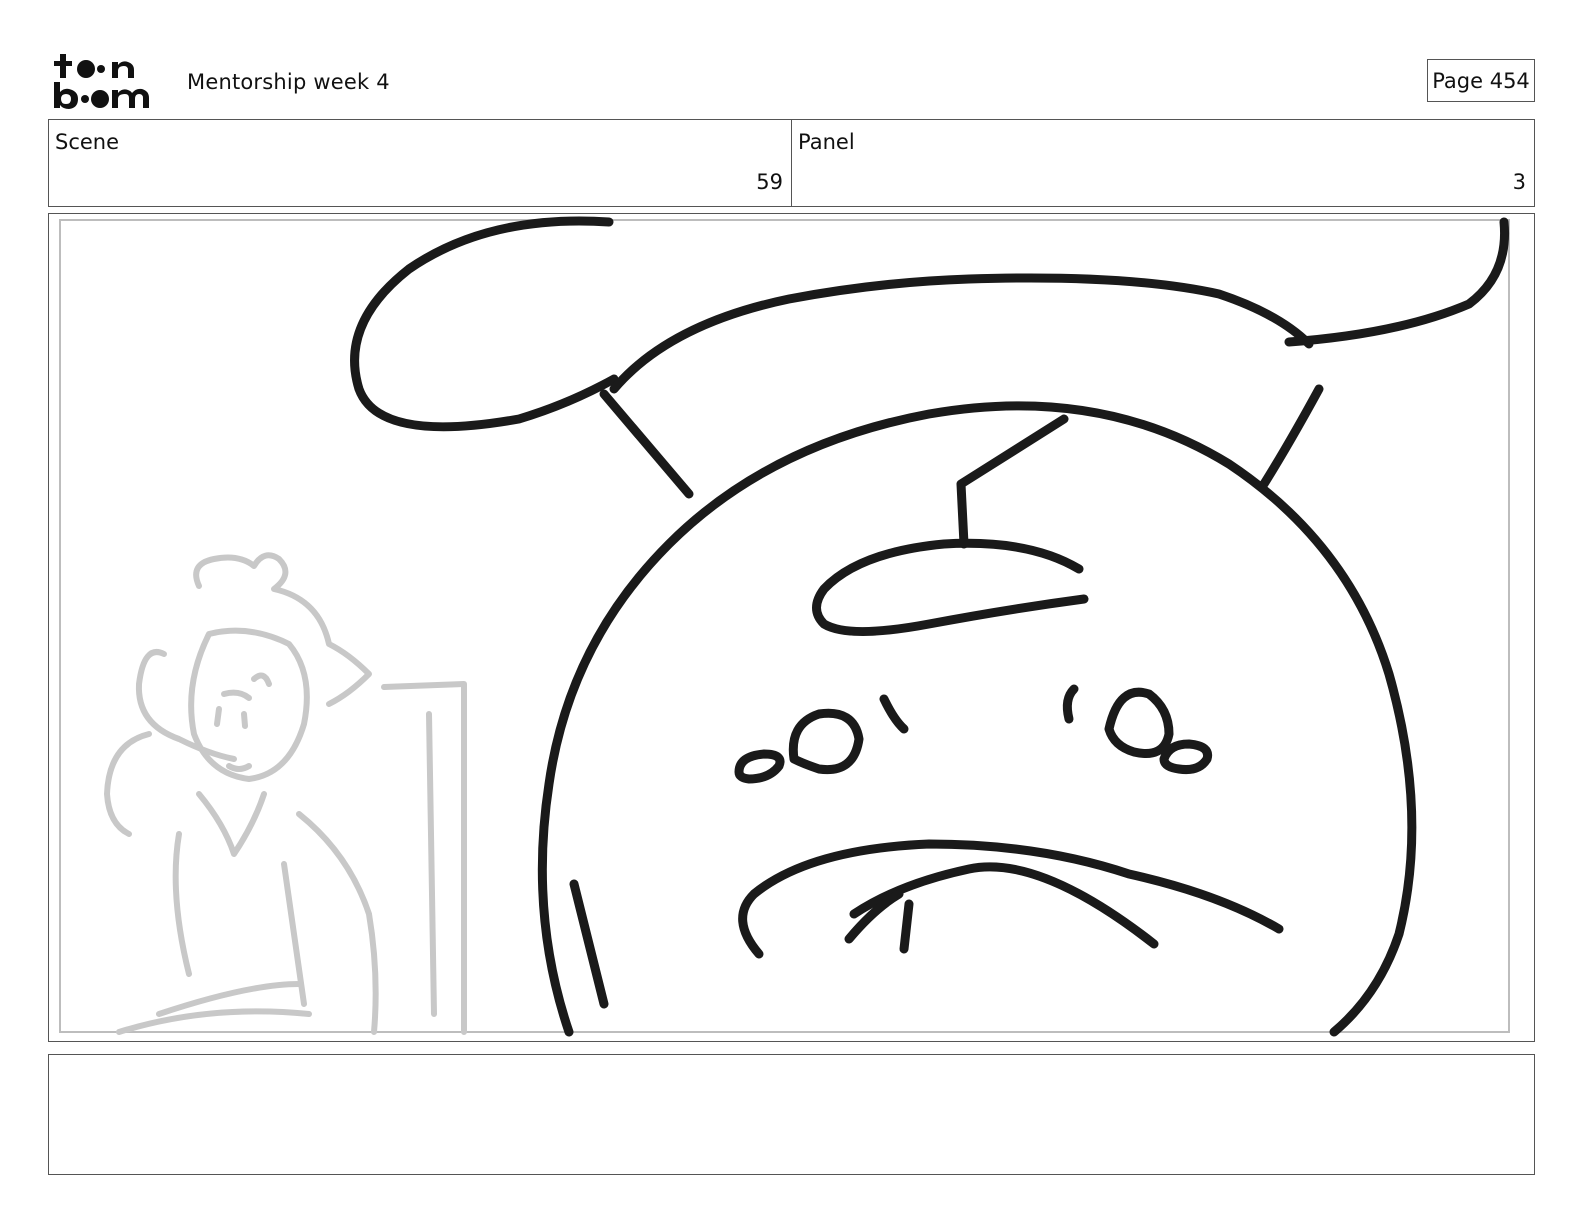  Describe the element at coordinates (769, 182) in the screenshot. I see `scene-number: 59` at that location.